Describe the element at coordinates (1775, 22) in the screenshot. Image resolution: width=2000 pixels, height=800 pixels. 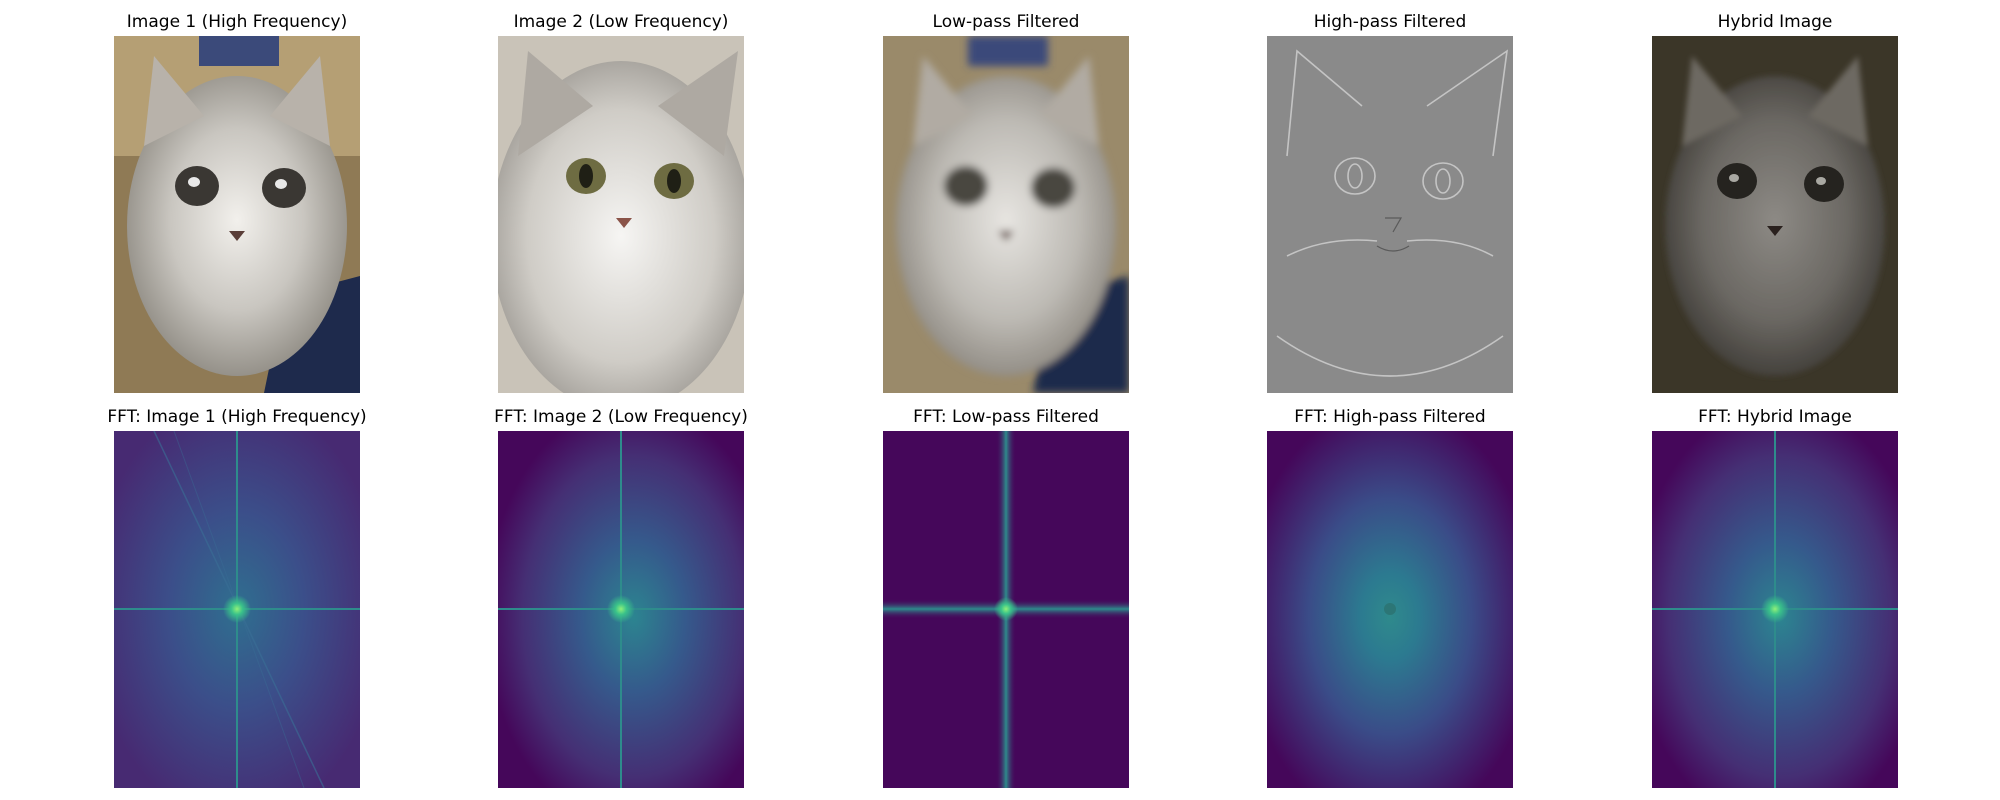
I see `panel-title: Hybrid Image` at that location.